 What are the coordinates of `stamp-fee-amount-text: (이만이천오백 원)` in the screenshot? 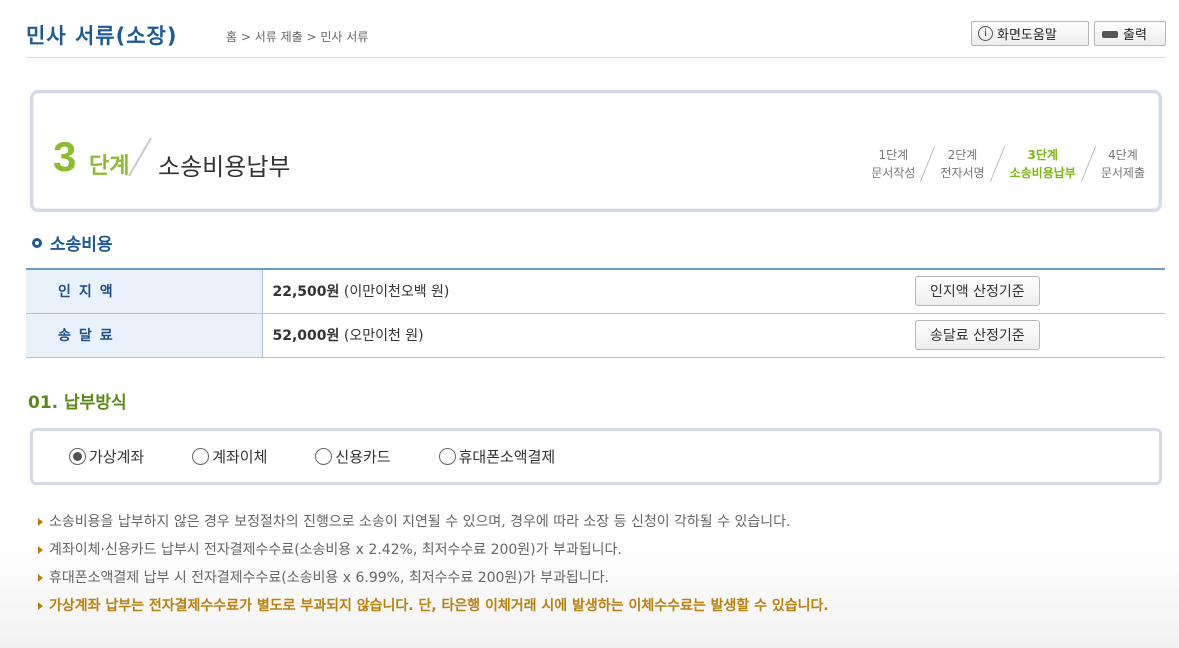 It's located at (396, 292).